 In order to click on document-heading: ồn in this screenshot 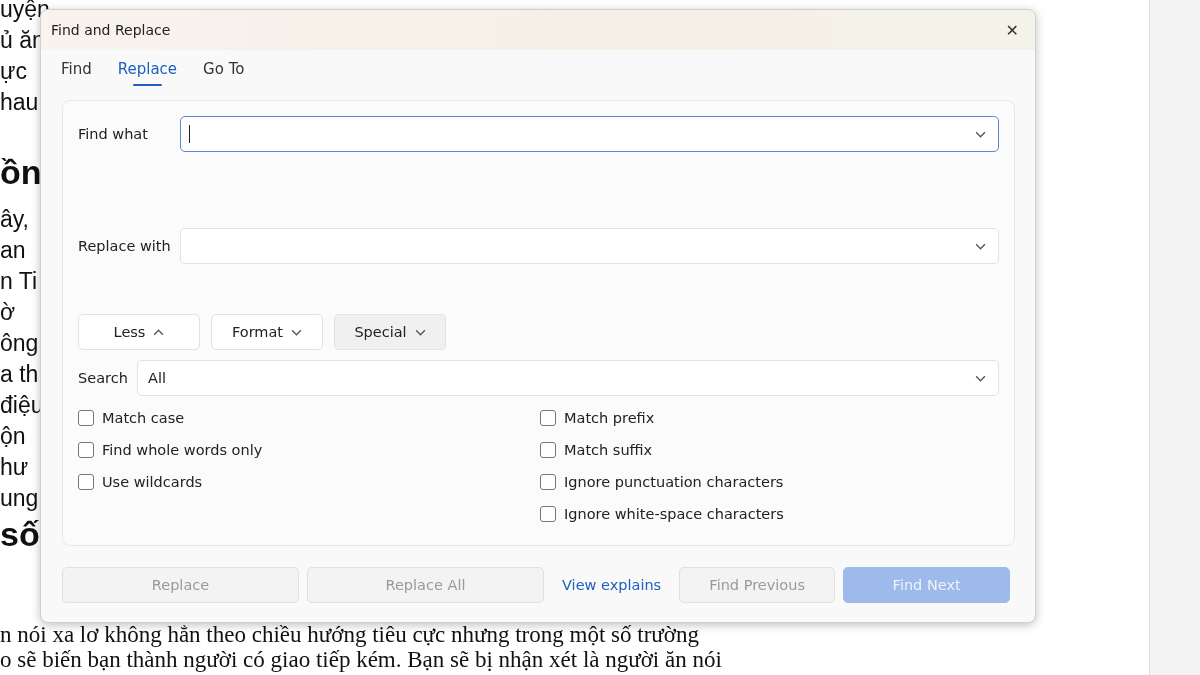, I will do `click(21, 172)`.